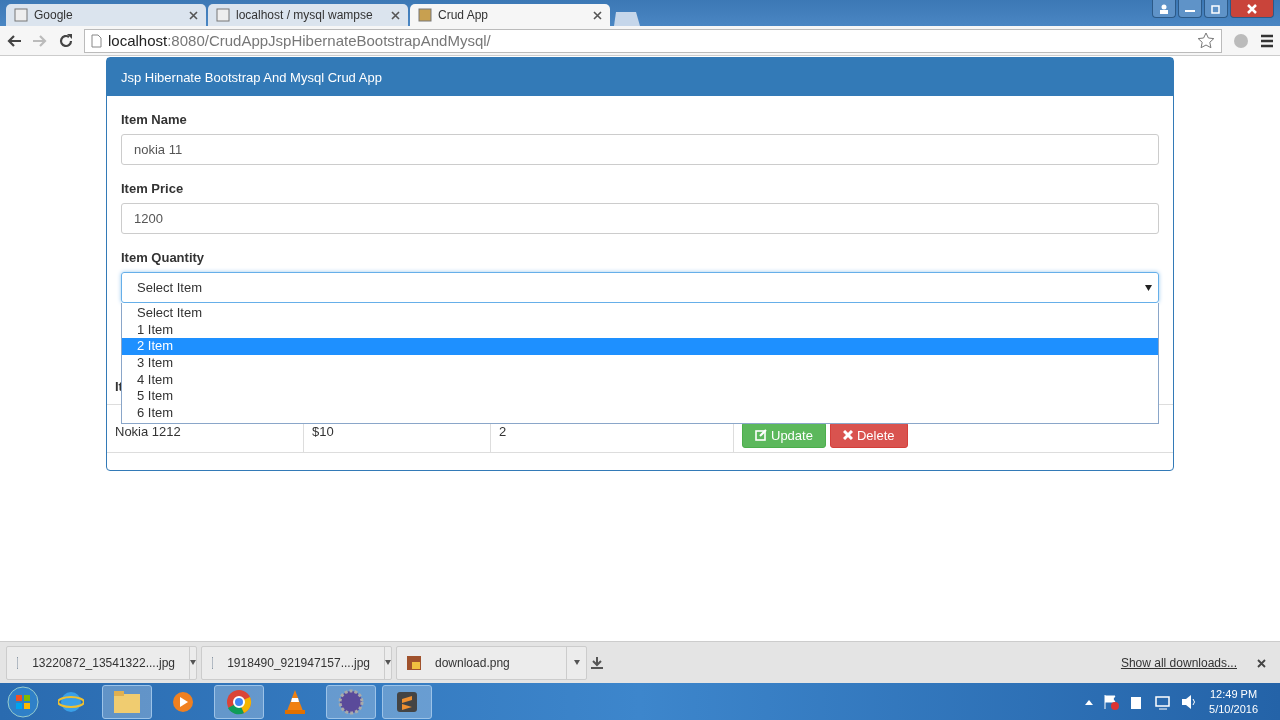  Describe the element at coordinates (640, 218) in the screenshot. I see `input-field: 1200` at that location.